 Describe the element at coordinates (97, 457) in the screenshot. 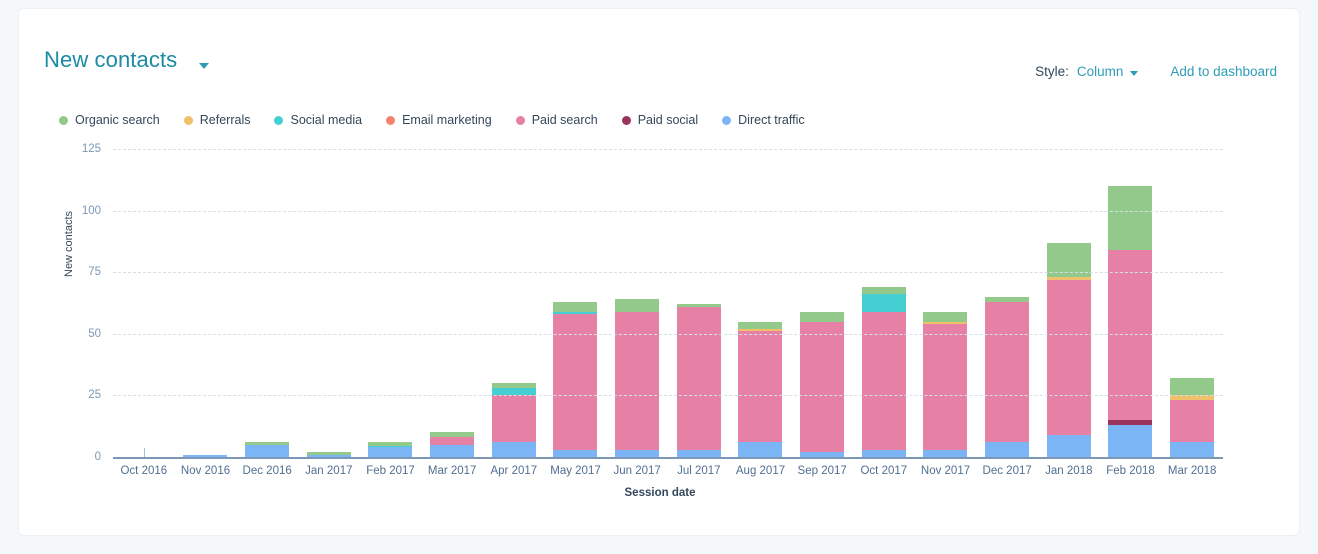

I see `y-axis-tick-label: 0` at that location.